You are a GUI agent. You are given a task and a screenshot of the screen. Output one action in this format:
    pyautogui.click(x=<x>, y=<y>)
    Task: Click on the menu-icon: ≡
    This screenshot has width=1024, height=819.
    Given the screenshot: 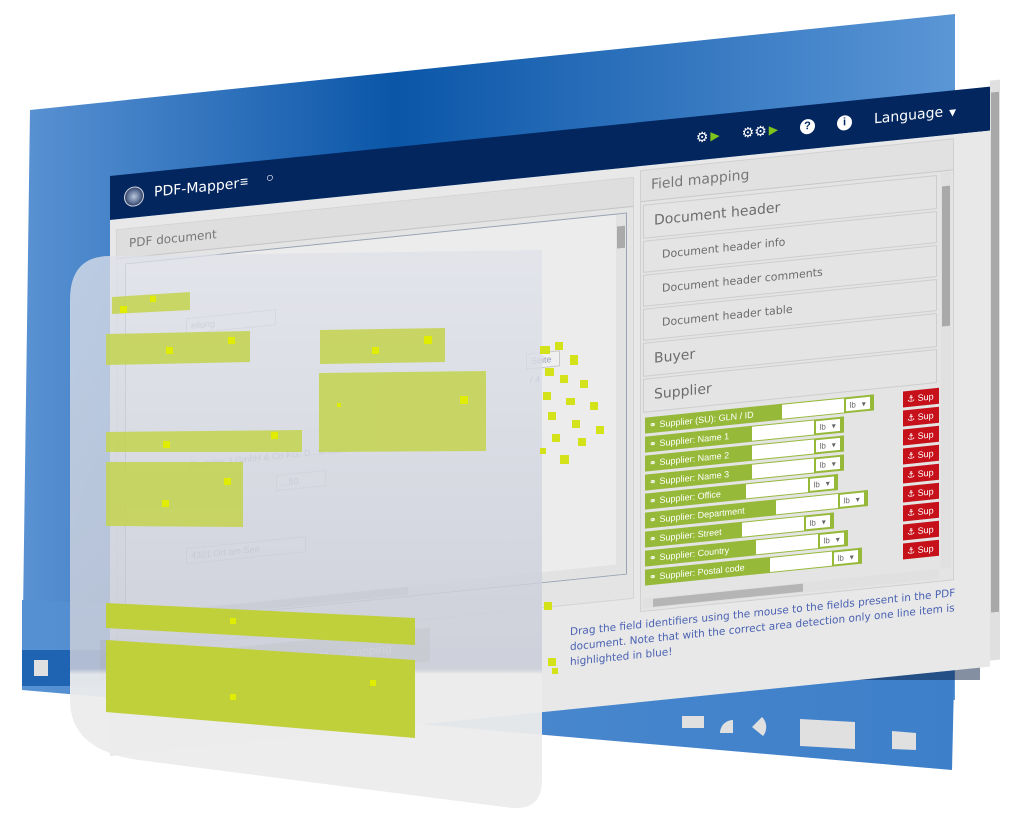 What is the action you would take?
    pyautogui.click(x=244, y=181)
    